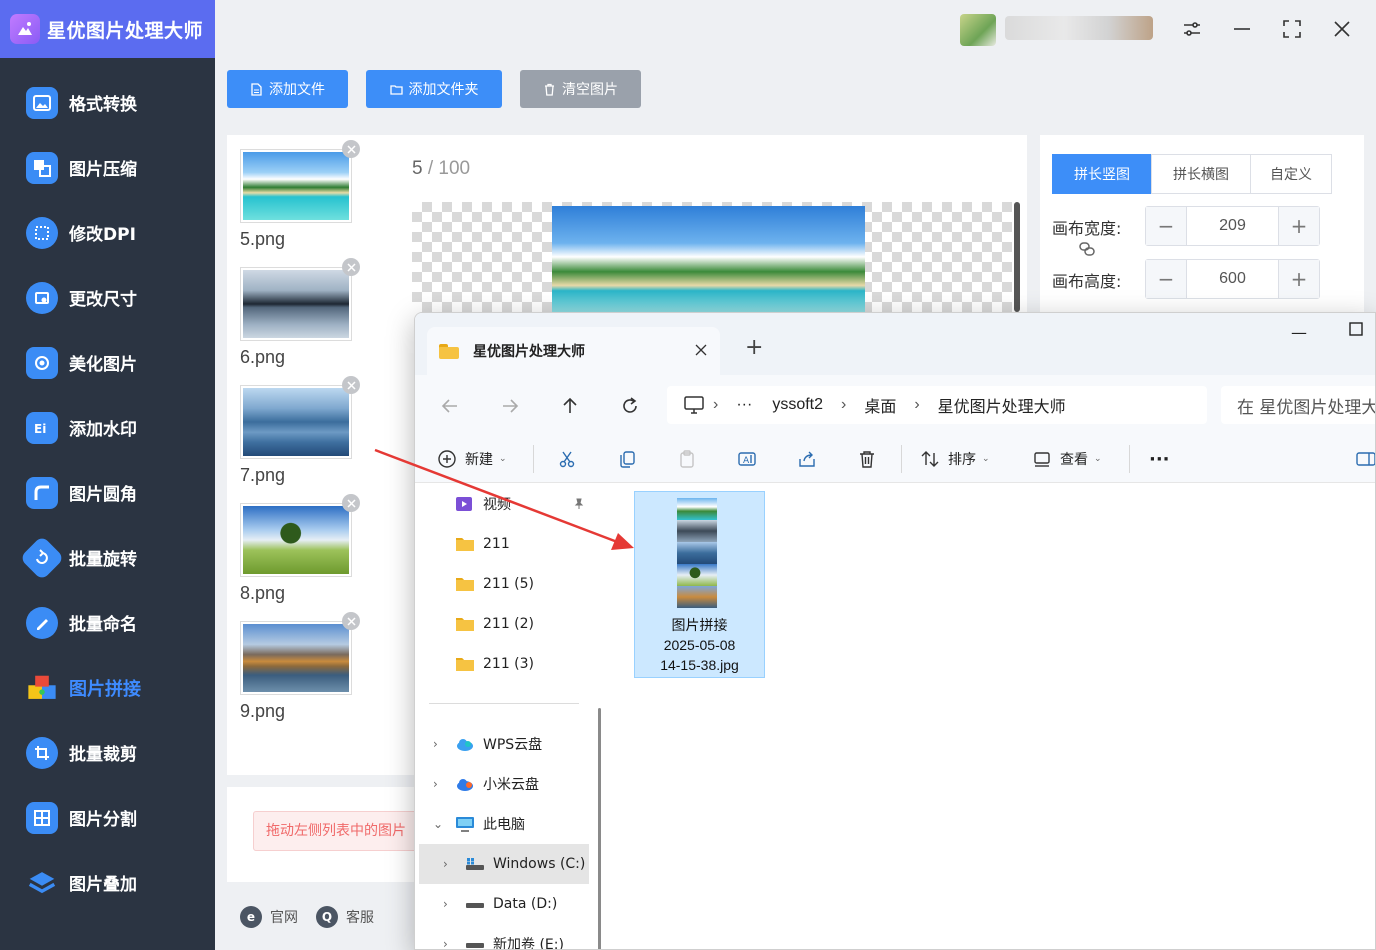 Image resolution: width=1376 pixels, height=950 pixels. I want to click on sidebar-item-rotate: 批量旋转, so click(107, 557).